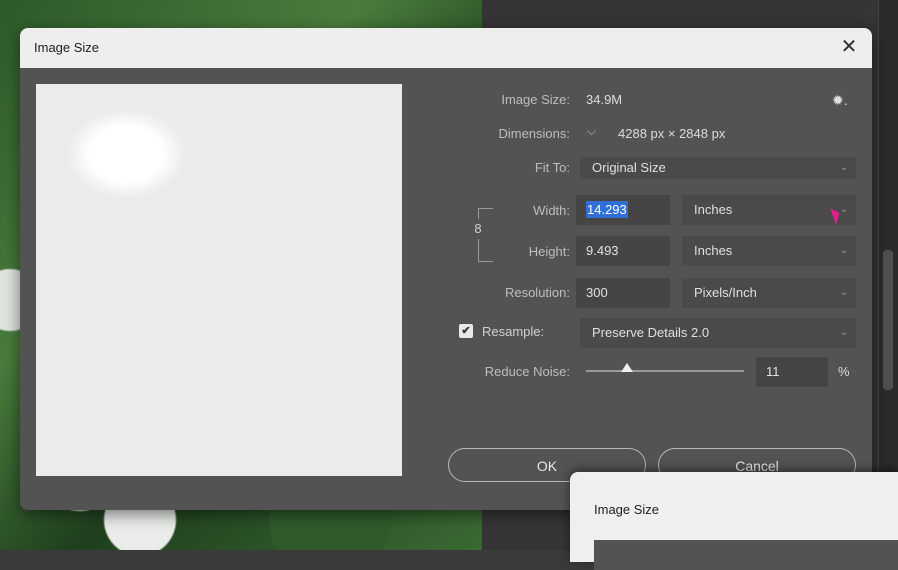 This screenshot has height=570, width=898. Describe the element at coordinates (773, 371) in the screenshot. I see `reduce-noise-value: 11` at that location.